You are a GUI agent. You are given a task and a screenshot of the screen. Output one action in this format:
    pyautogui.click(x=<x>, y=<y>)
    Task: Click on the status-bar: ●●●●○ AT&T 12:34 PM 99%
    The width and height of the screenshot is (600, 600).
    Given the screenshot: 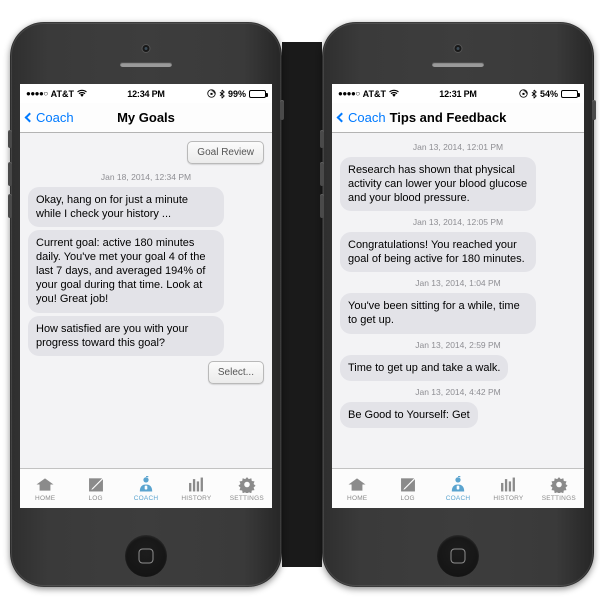 What is the action you would take?
    pyautogui.click(x=146, y=93)
    